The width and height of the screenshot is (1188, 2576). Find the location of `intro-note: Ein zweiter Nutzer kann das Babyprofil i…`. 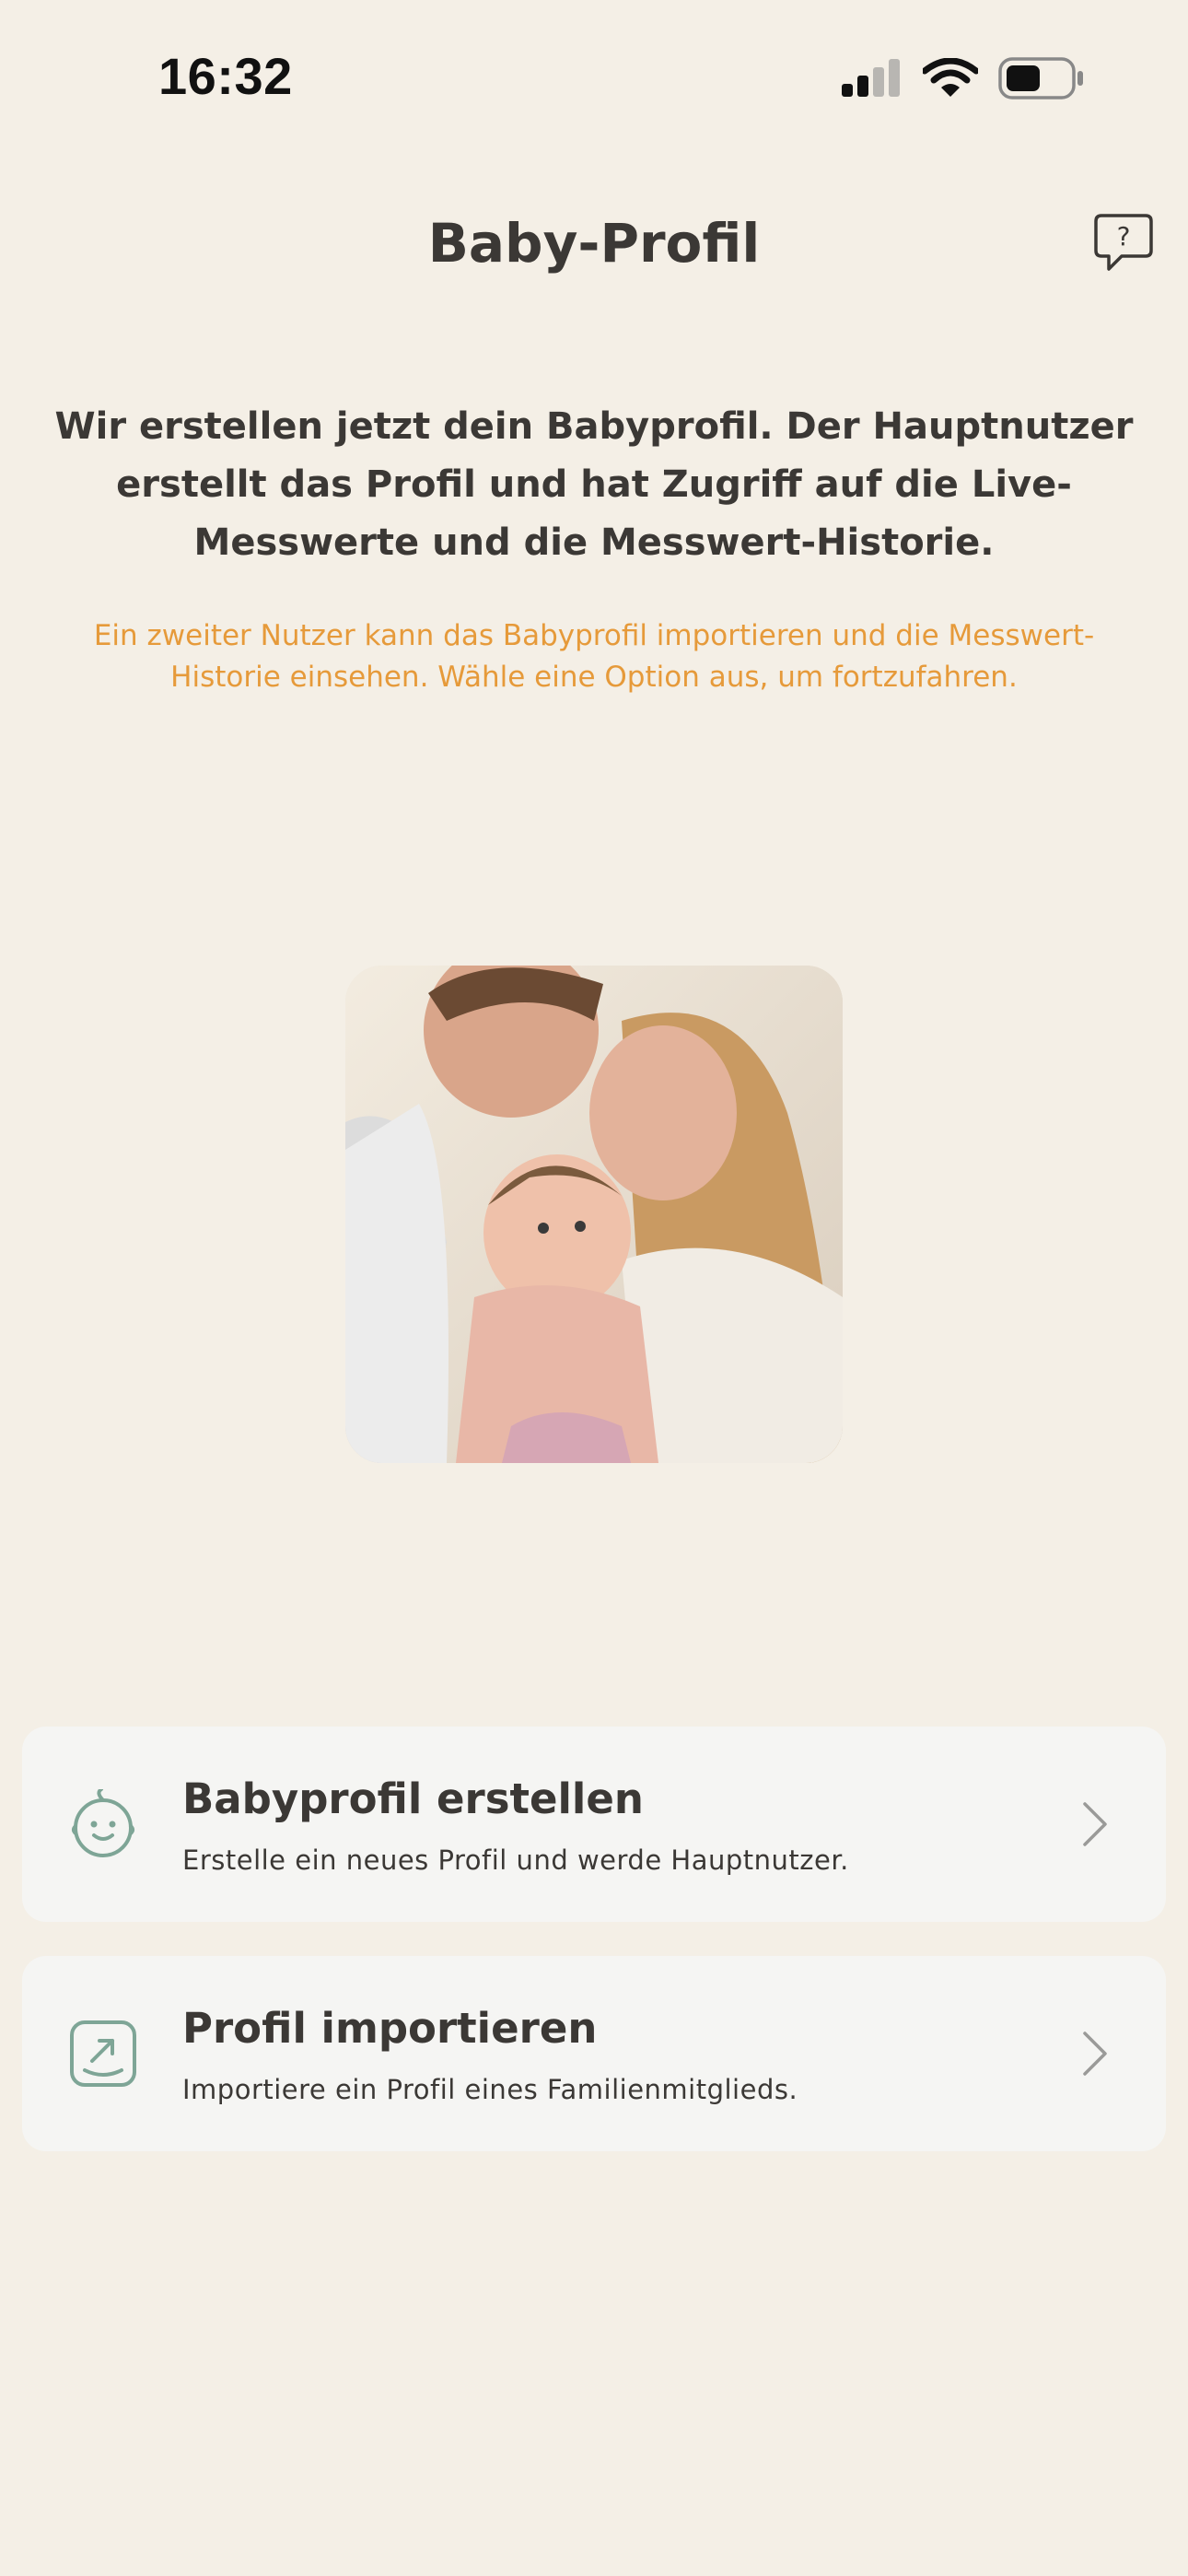

intro-note: Ein zweiter Nutzer kann das Babyprofil i… is located at coordinates (594, 656).